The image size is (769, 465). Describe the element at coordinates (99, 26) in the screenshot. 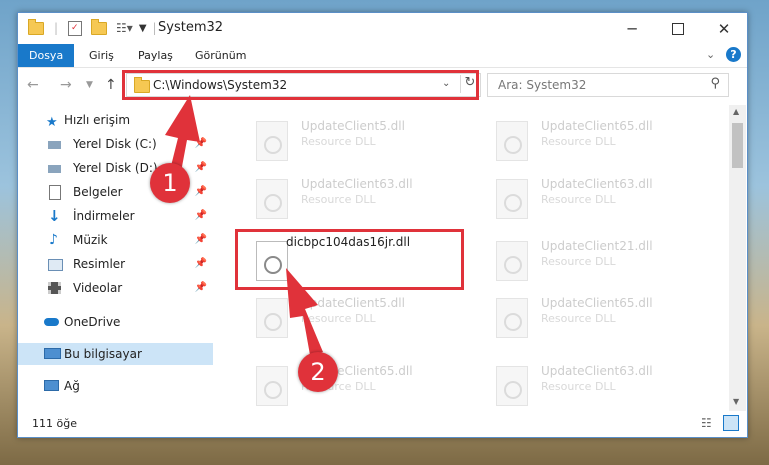

I see `new-folder-icon` at that location.